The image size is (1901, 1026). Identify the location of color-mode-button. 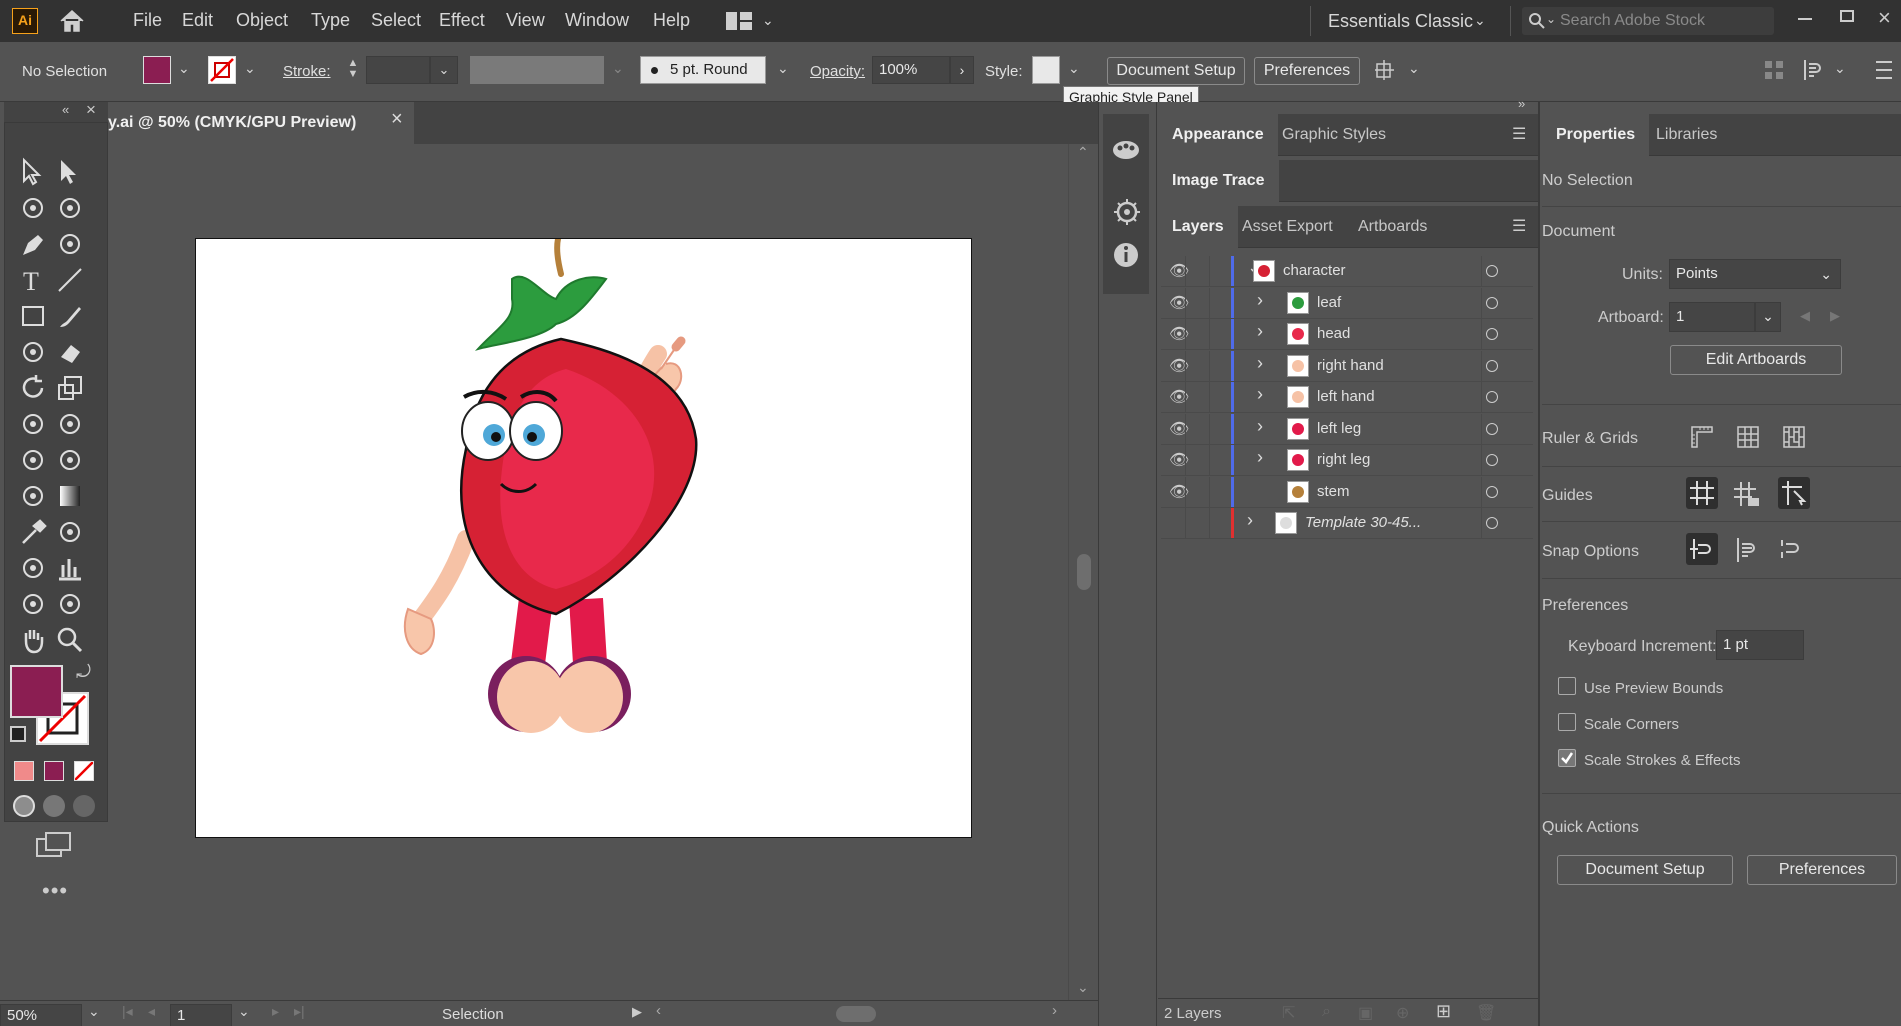
(24, 771).